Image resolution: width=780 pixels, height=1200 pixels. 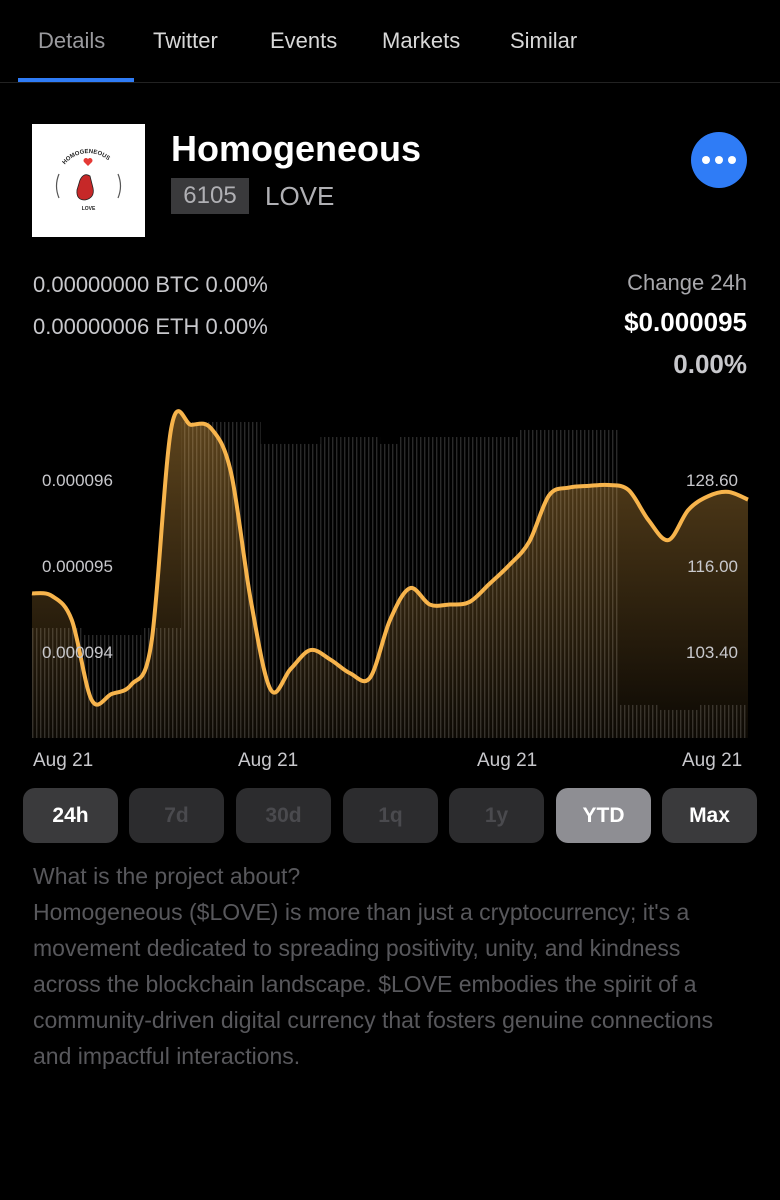 I want to click on tab-twitter: Twitter, so click(x=185, y=41).